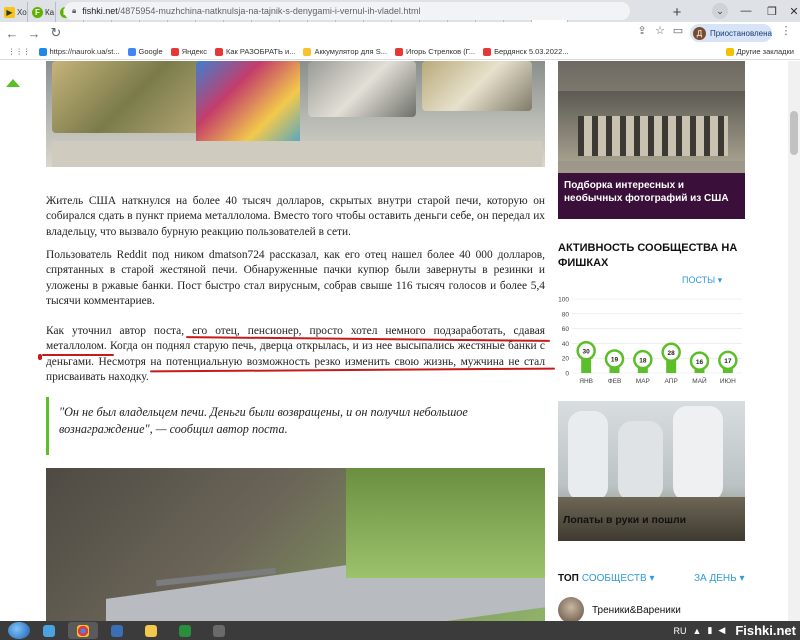  Describe the element at coordinates (728, 381) in the screenshot. I see `x-tick-label: ИЮН` at that location.